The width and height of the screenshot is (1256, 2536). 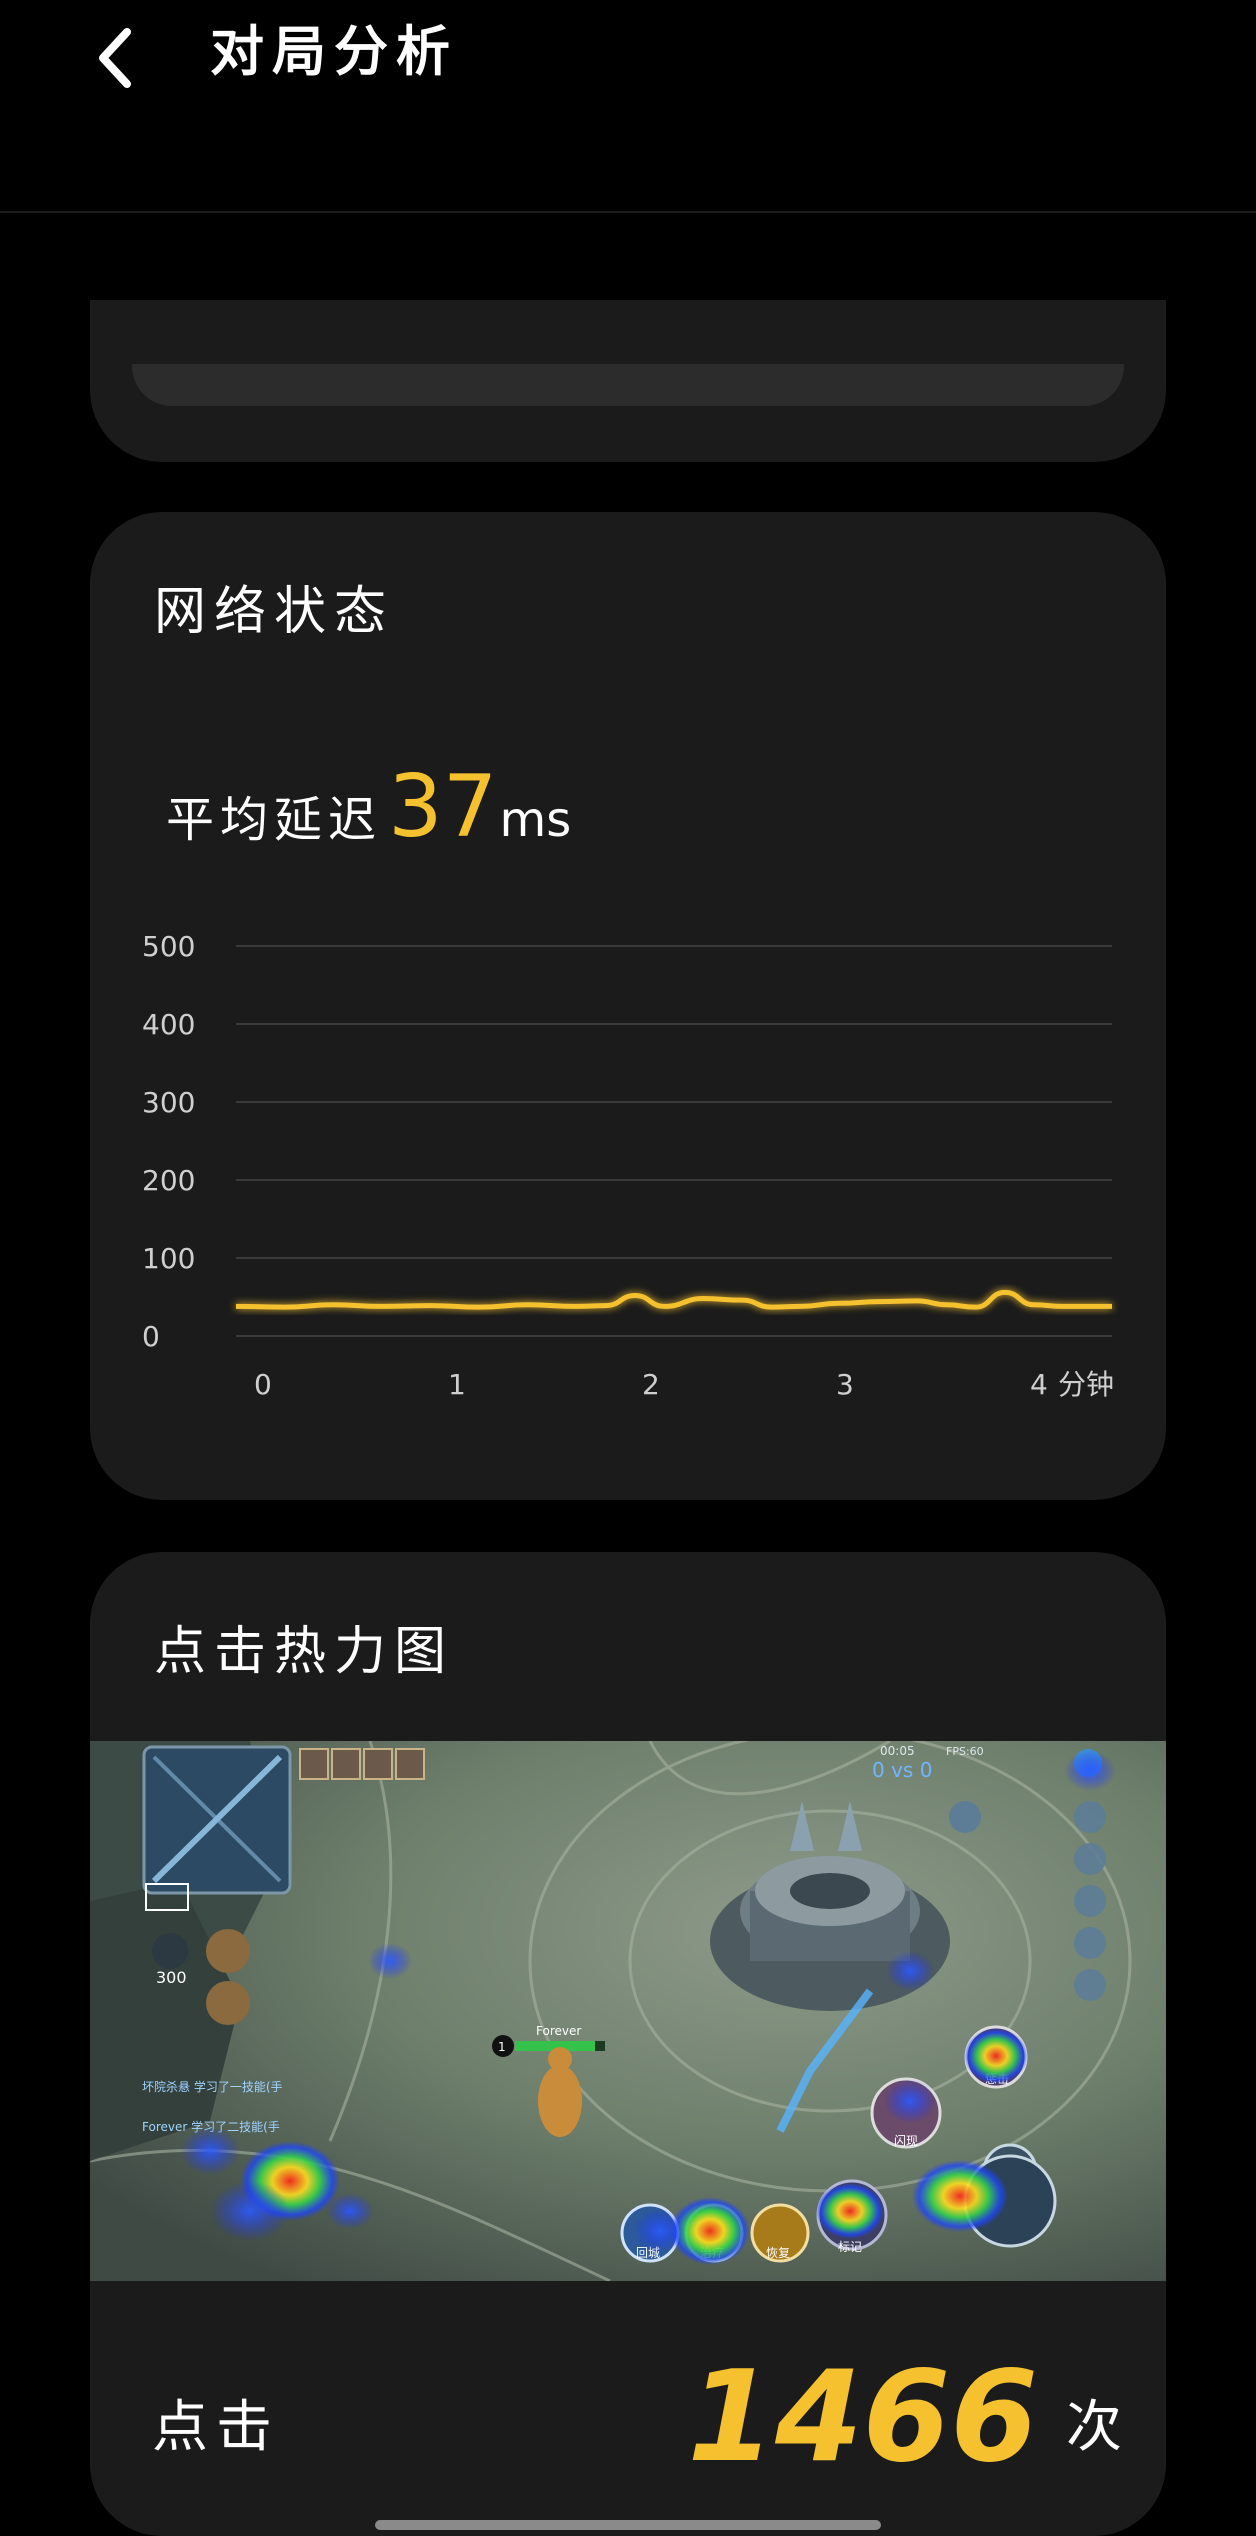 What do you see at coordinates (151, 1336) in the screenshot?
I see `y-tick-label: 0` at bounding box center [151, 1336].